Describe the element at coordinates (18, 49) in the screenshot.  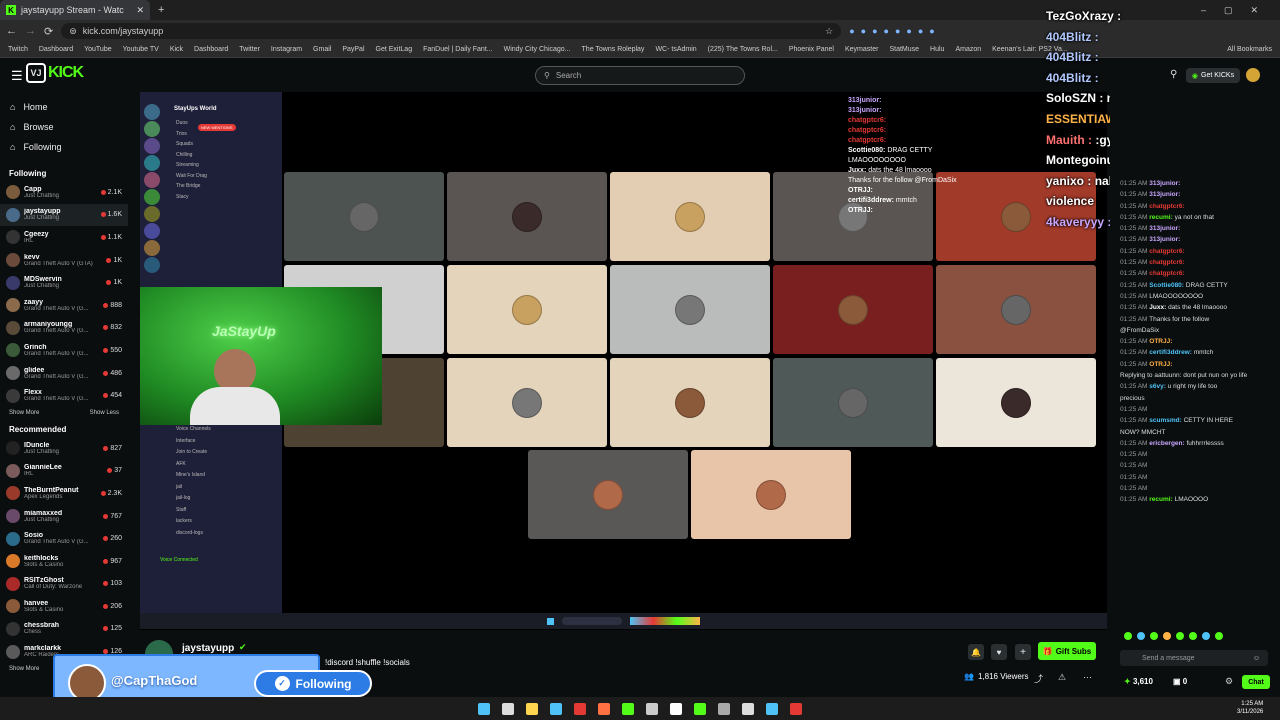
I see `bookmark-item: Twitch` at that location.